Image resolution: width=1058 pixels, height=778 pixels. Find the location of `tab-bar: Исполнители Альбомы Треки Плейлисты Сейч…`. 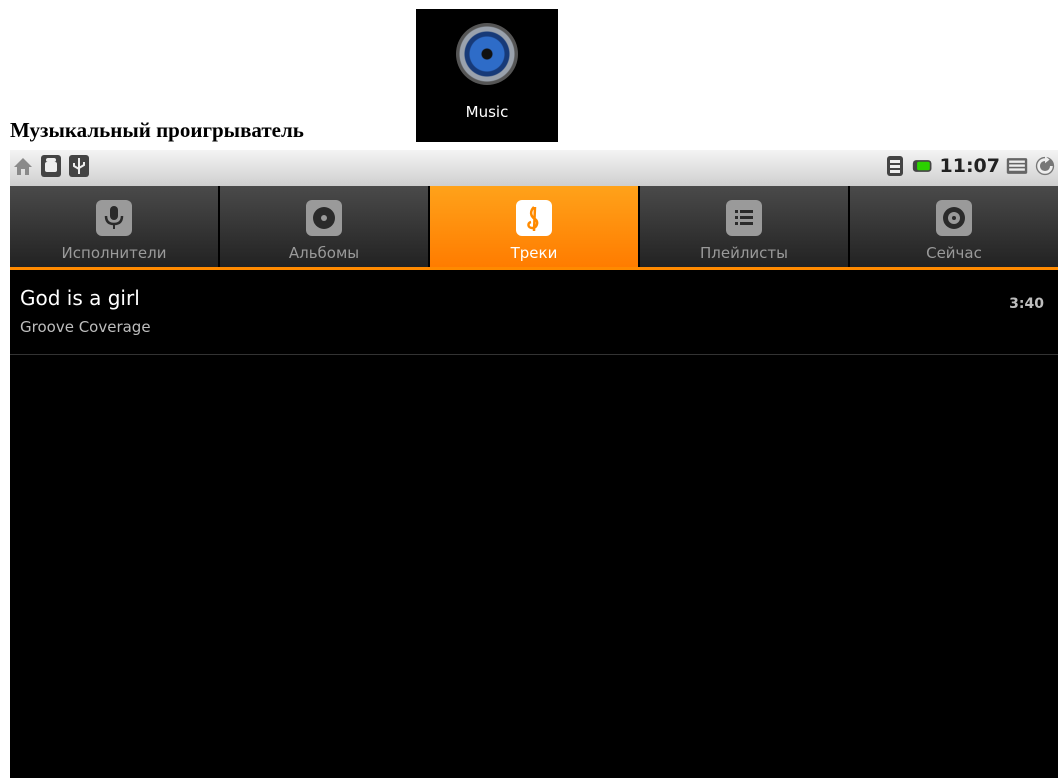

tab-bar: Исполнители Альбомы Треки Плейлисты Сейч… is located at coordinates (534, 228).